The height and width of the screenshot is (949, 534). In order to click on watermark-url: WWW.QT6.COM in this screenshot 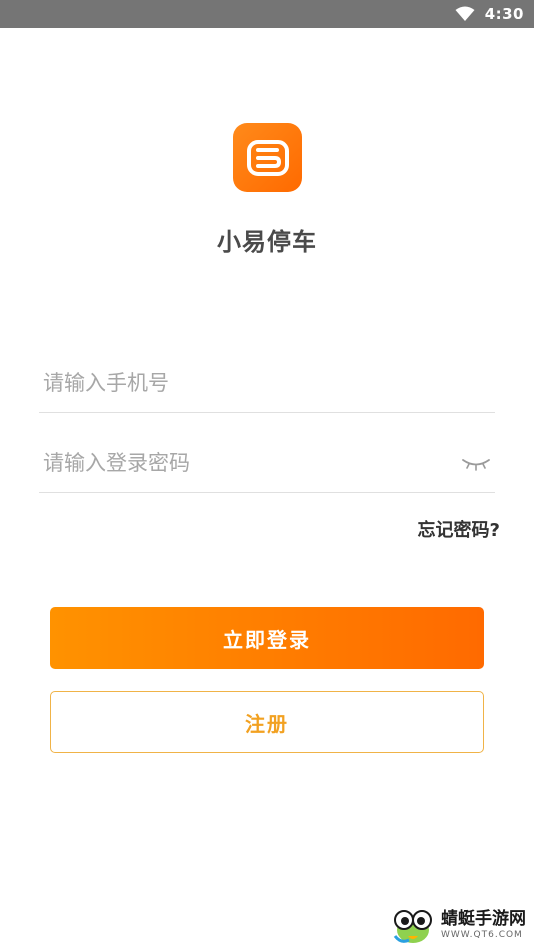, I will do `click(482, 934)`.